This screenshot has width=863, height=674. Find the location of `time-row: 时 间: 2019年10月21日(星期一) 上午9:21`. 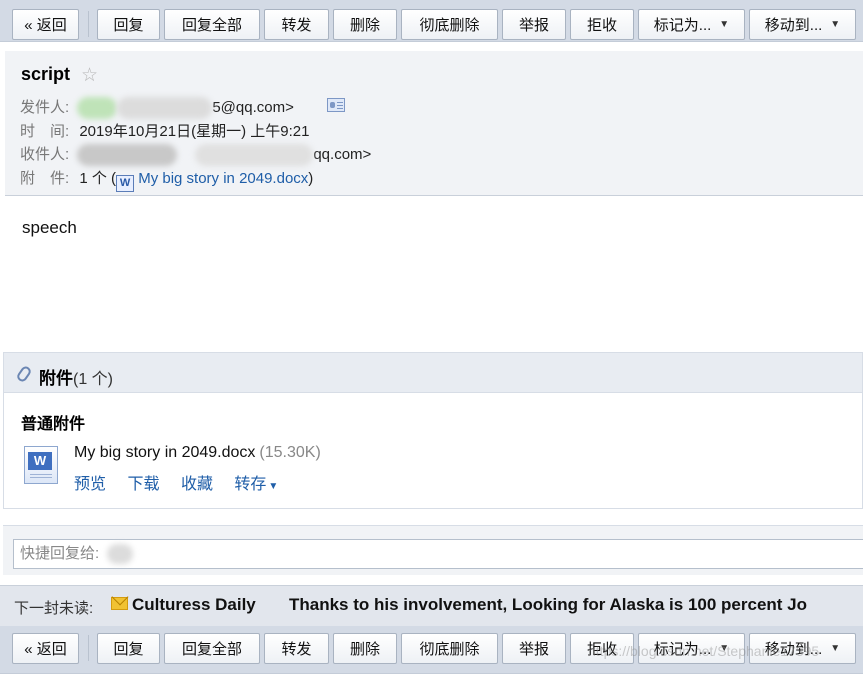

time-row: 时 间: 2019年10月21日(星期一) 上午9:21 is located at coordinates (164, 130).